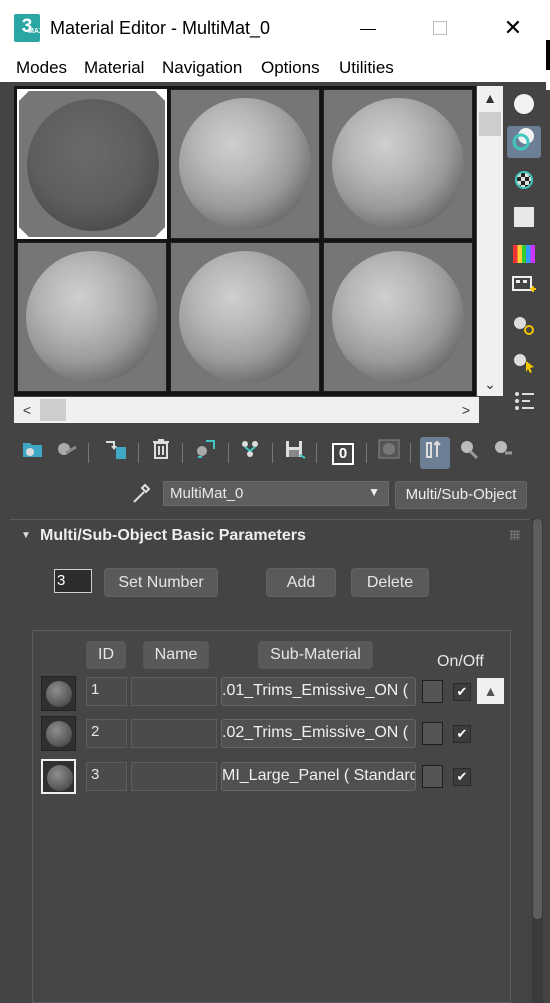 Image resolution: width=550 pixels, height=1003 pixels. I want to click on sub-material-button: .01_Trims_Emissive_ON (, so click(318, 691).